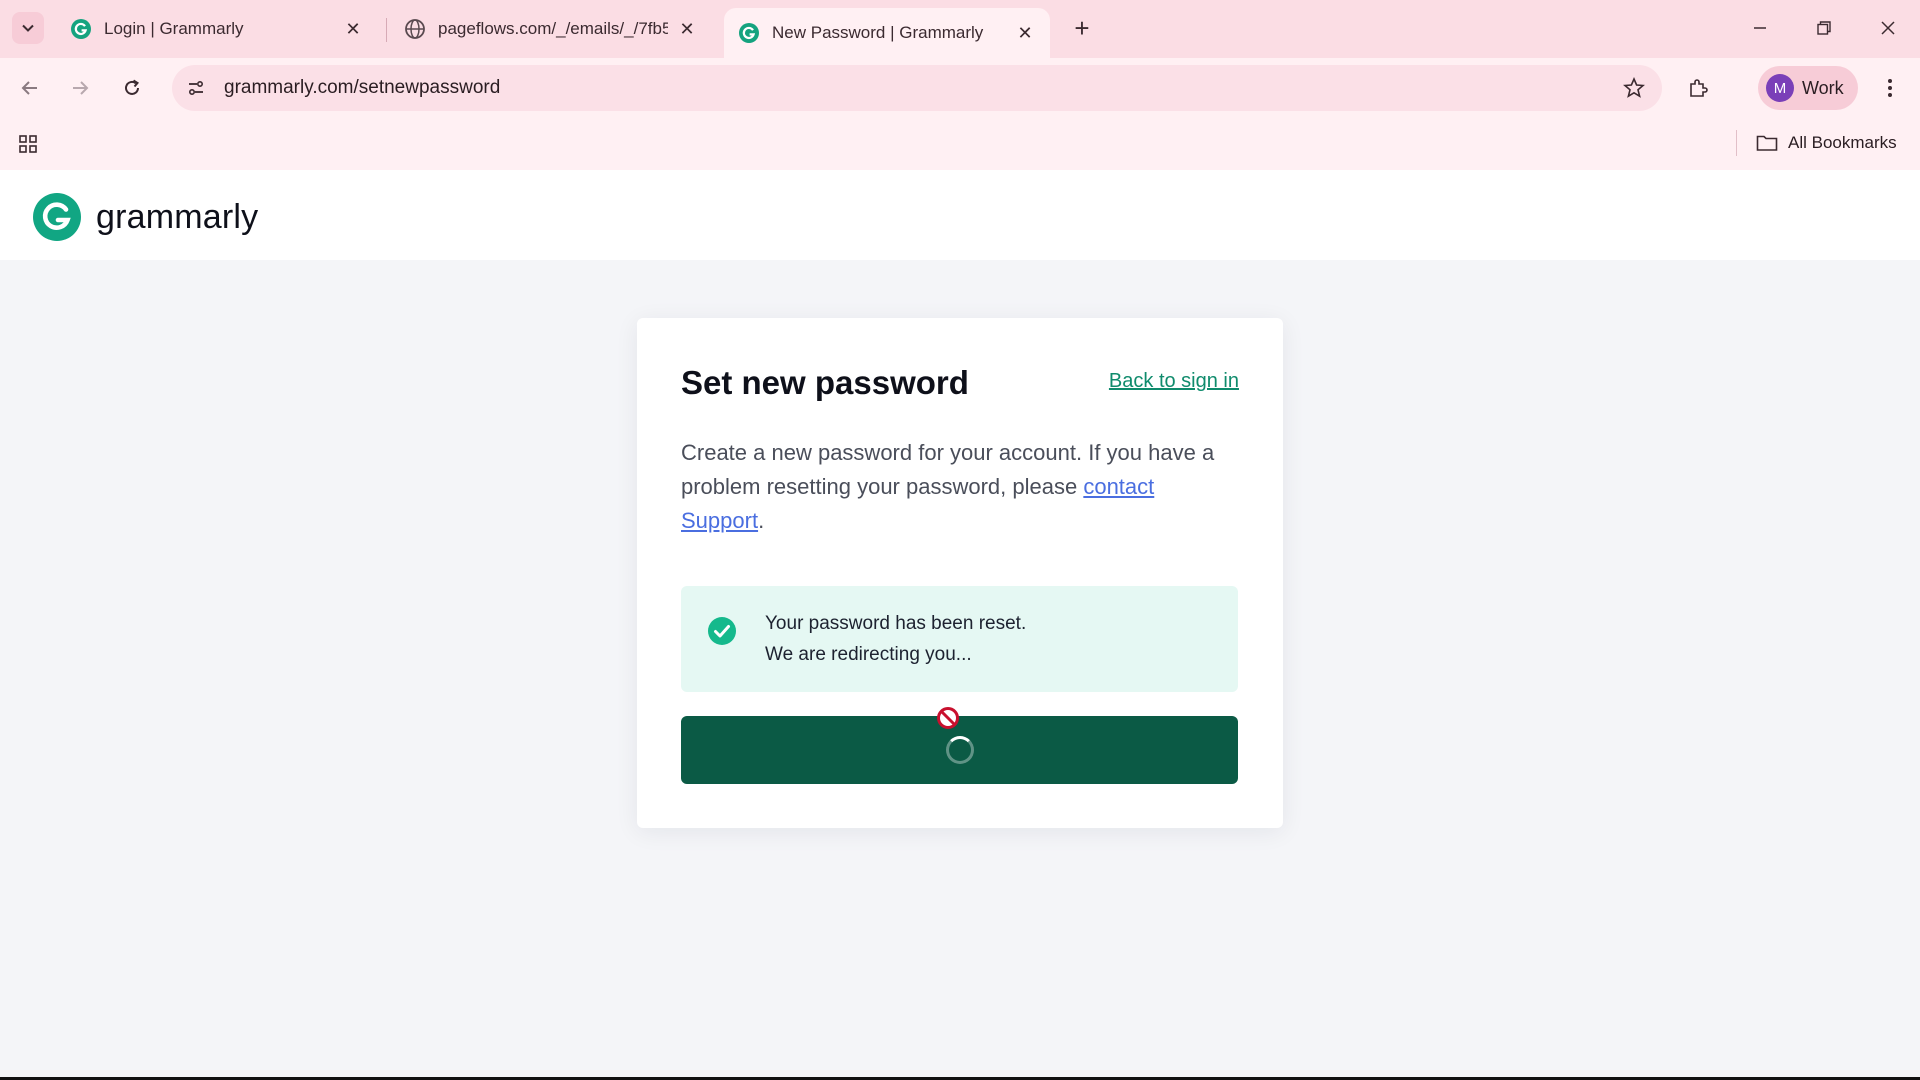 The image size is (1920, 1080). I want to click on tab-title: Login | Grammarly, so click(174, 28).